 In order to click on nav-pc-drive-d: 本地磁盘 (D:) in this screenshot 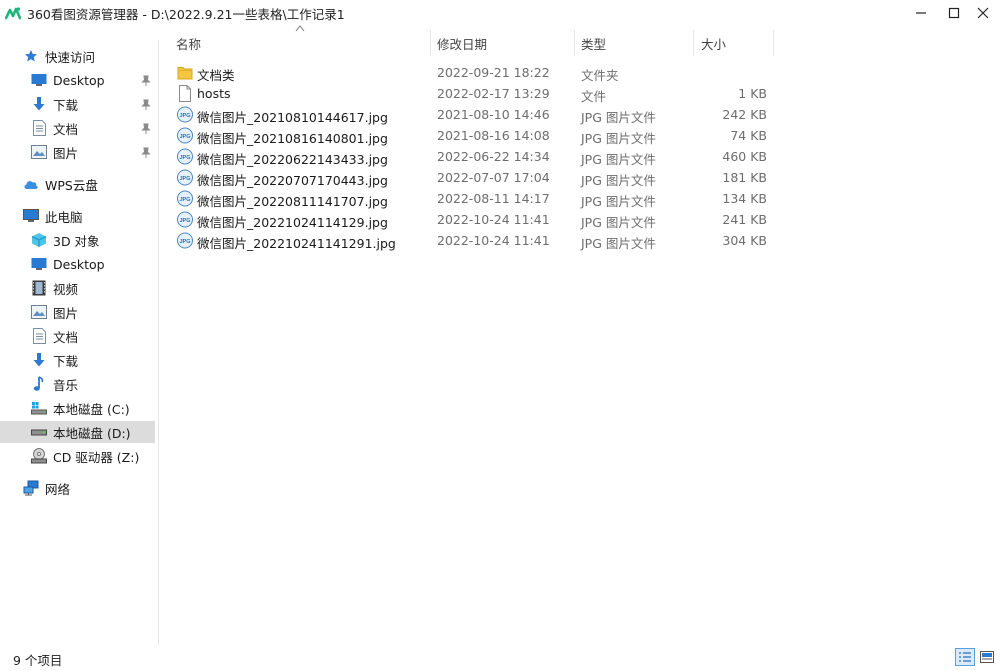, I will do `click(77, 432)`.